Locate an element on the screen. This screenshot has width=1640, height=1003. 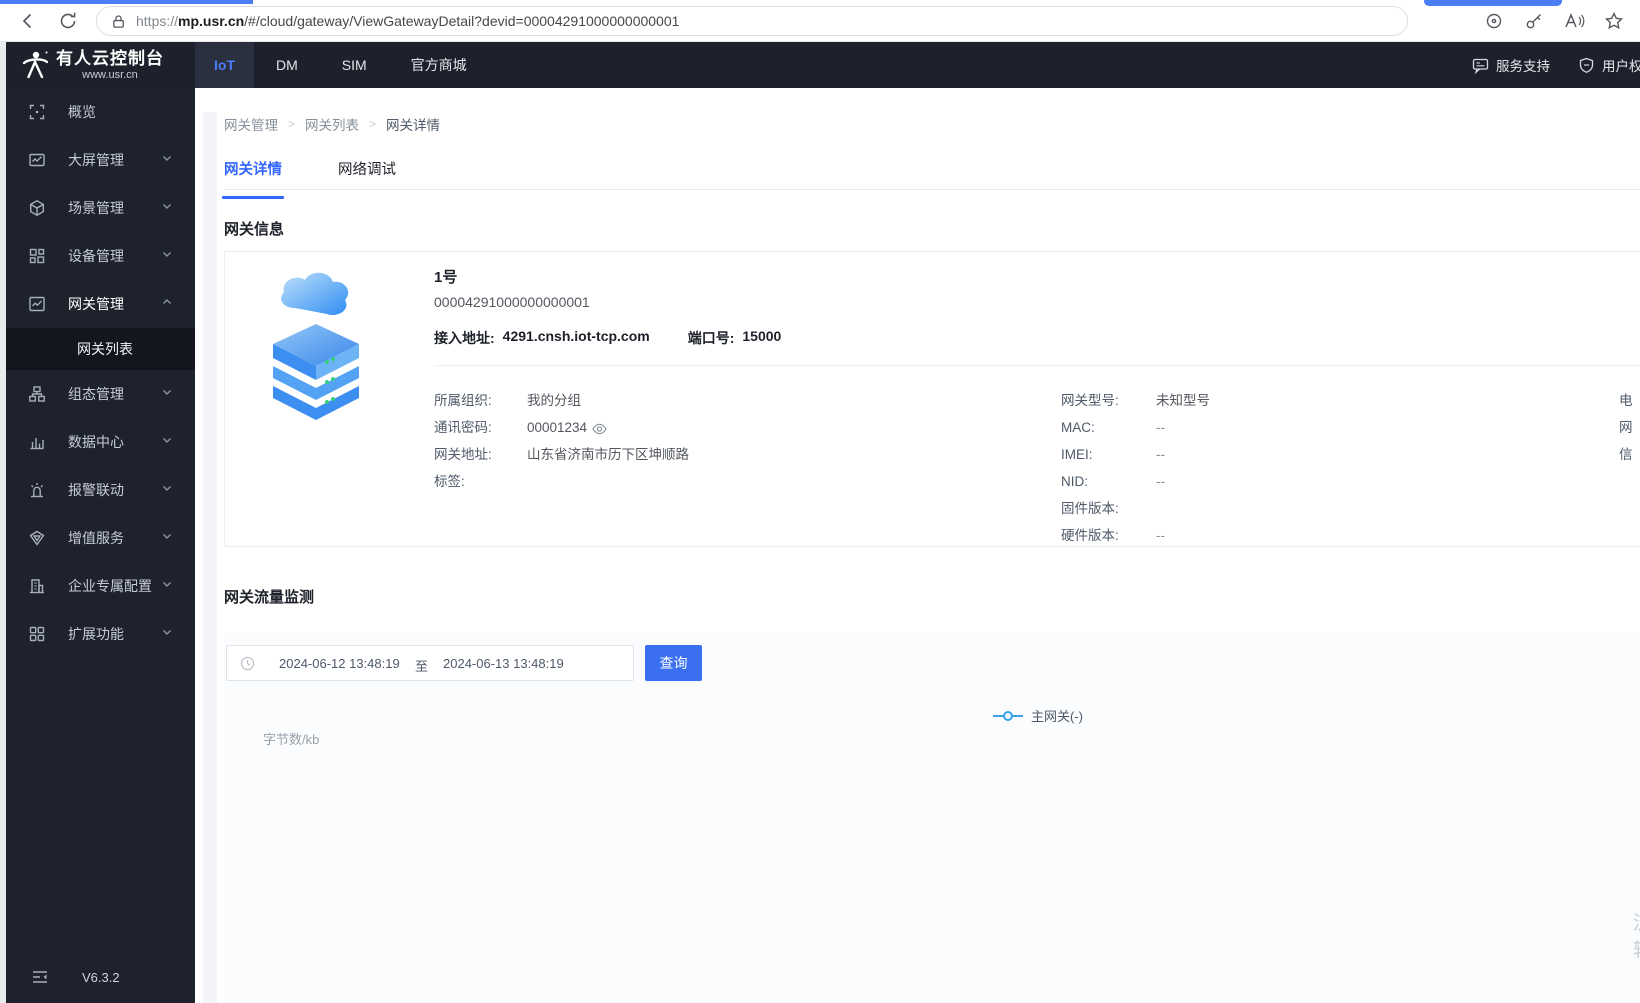
detail-org: 所属组织: 我的分组 is located at coordinates (507, 400).